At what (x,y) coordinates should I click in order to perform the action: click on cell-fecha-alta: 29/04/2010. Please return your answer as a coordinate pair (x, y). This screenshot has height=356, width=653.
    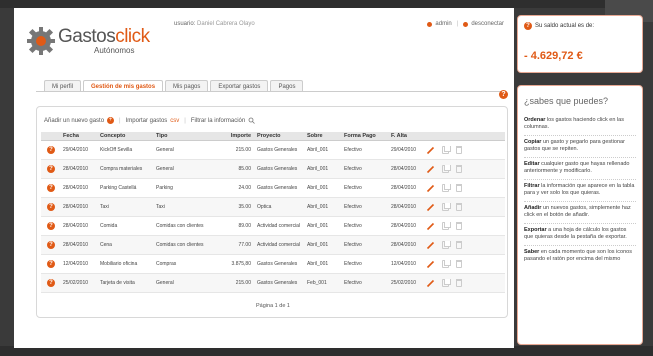
    Looking at the image, I should click on (404, 150).